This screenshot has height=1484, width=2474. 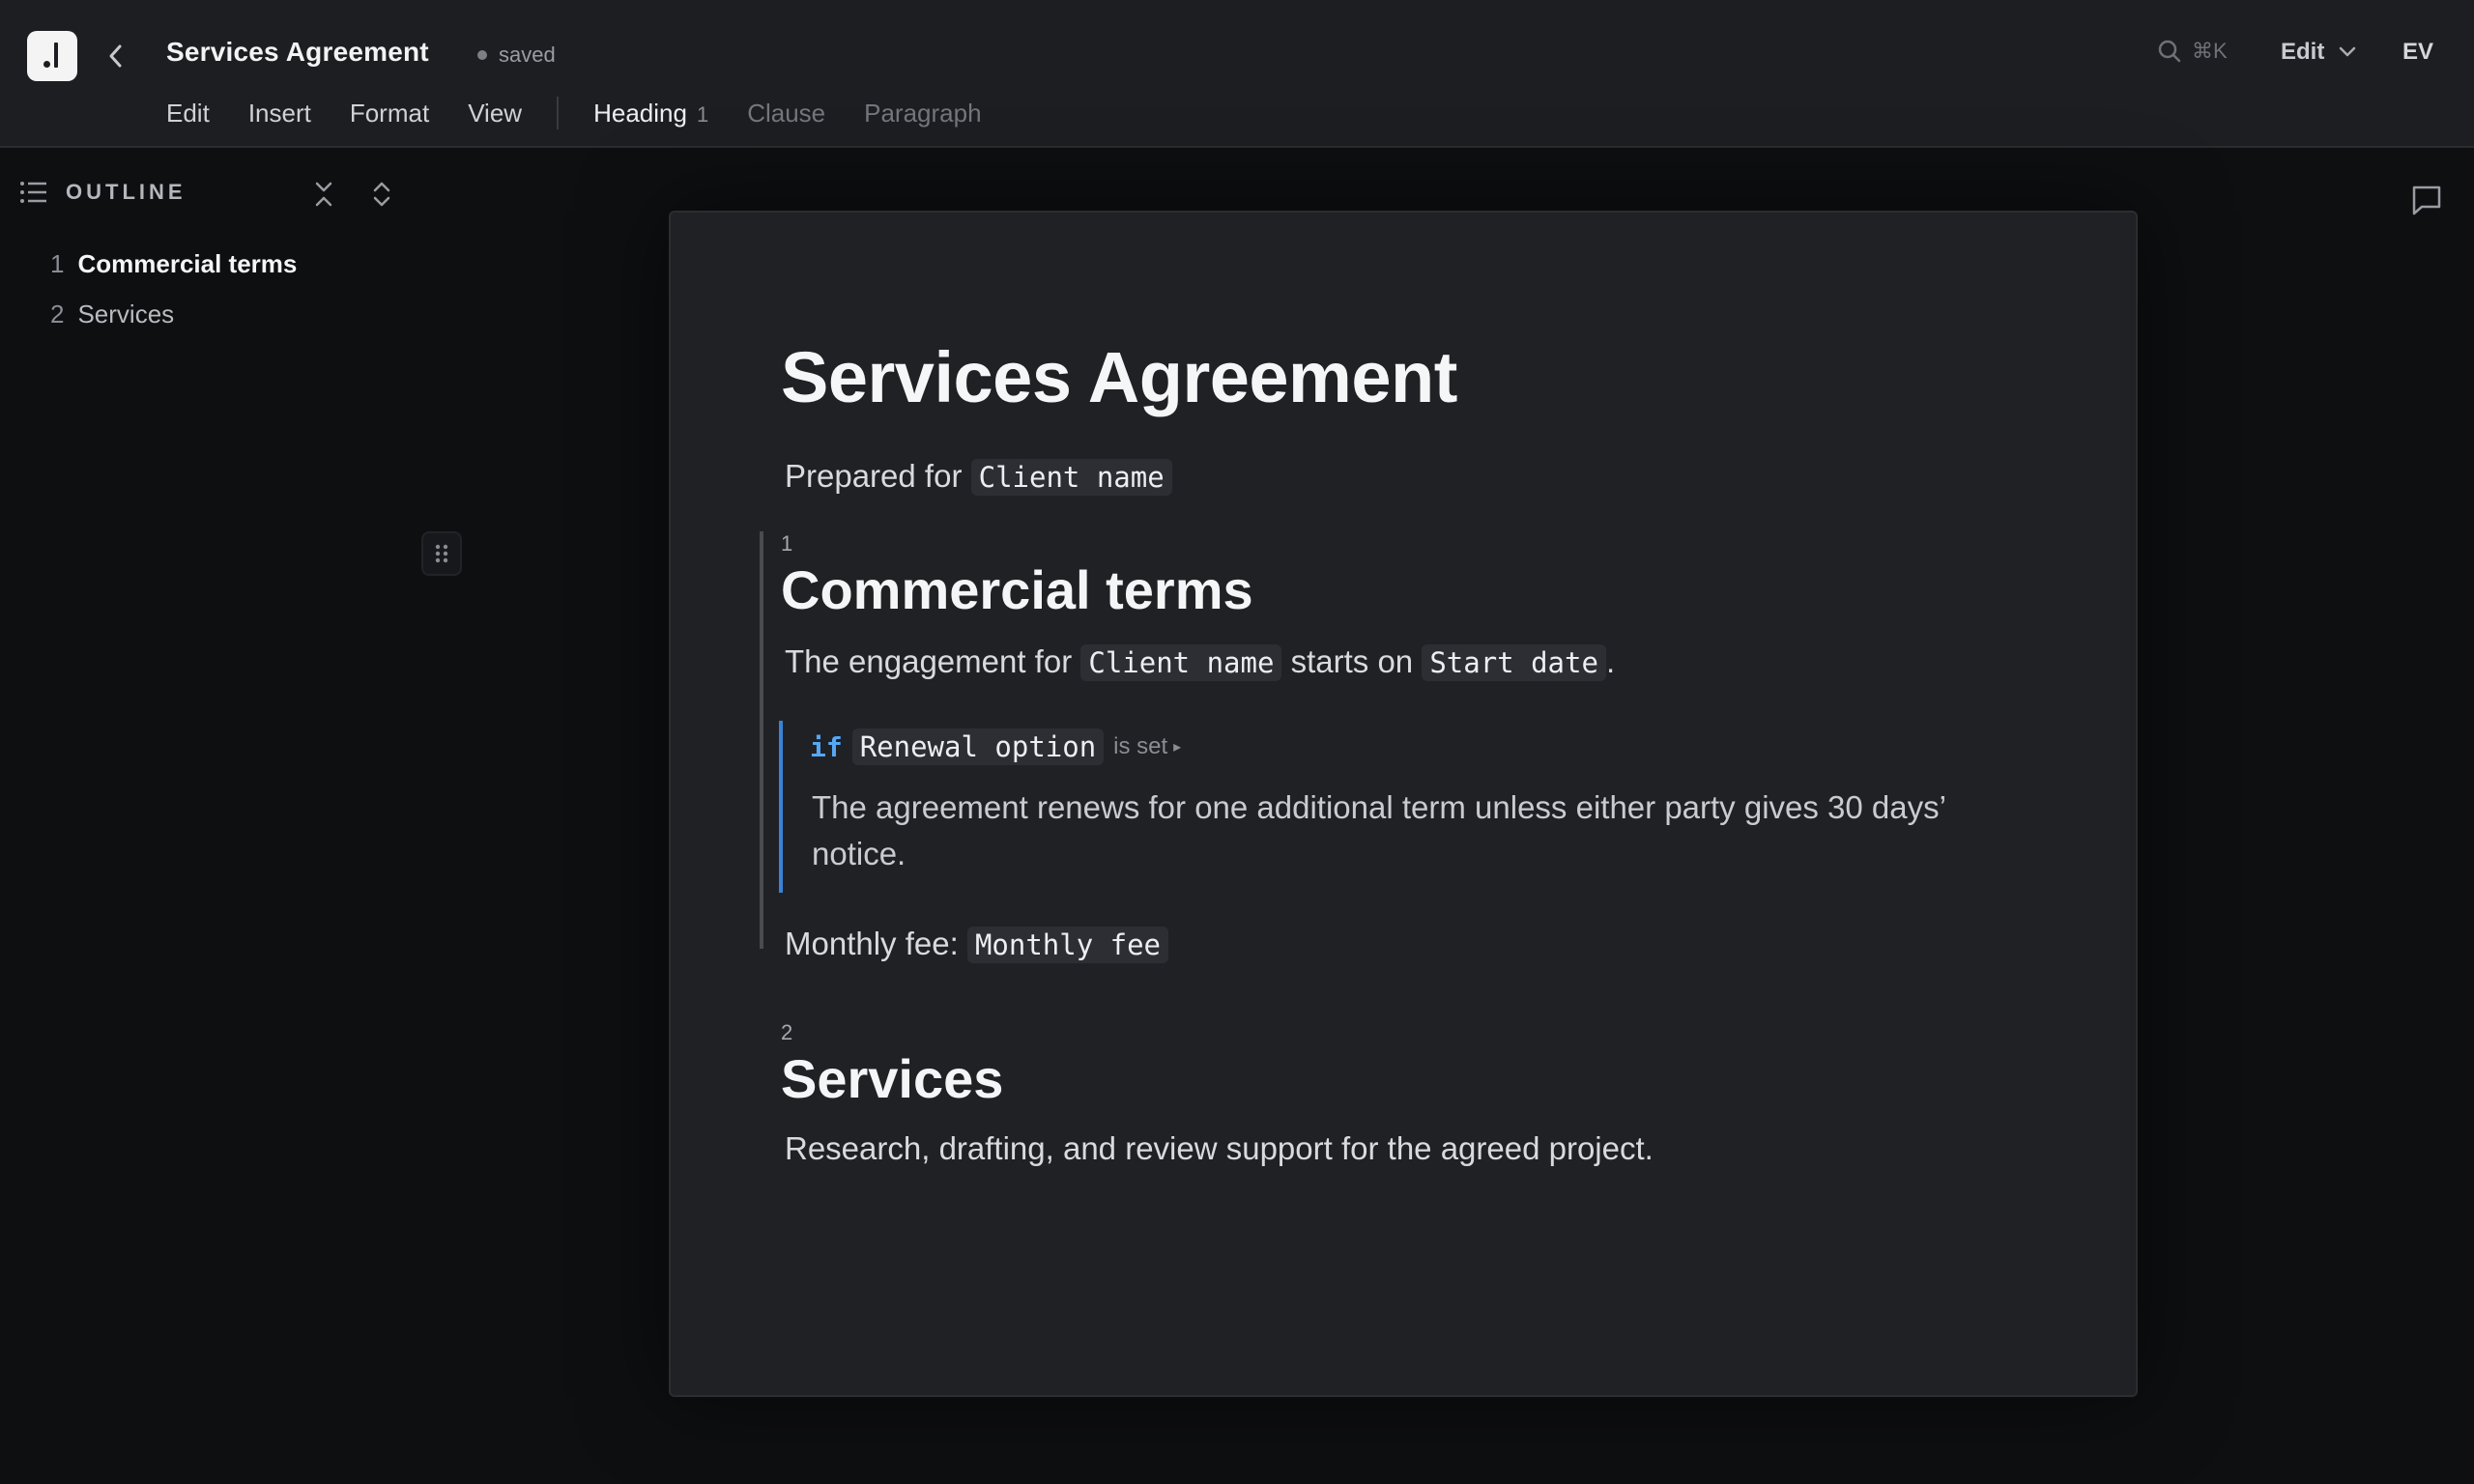 I want to click on outline-item-label: Services, so click(x=126, y=314).